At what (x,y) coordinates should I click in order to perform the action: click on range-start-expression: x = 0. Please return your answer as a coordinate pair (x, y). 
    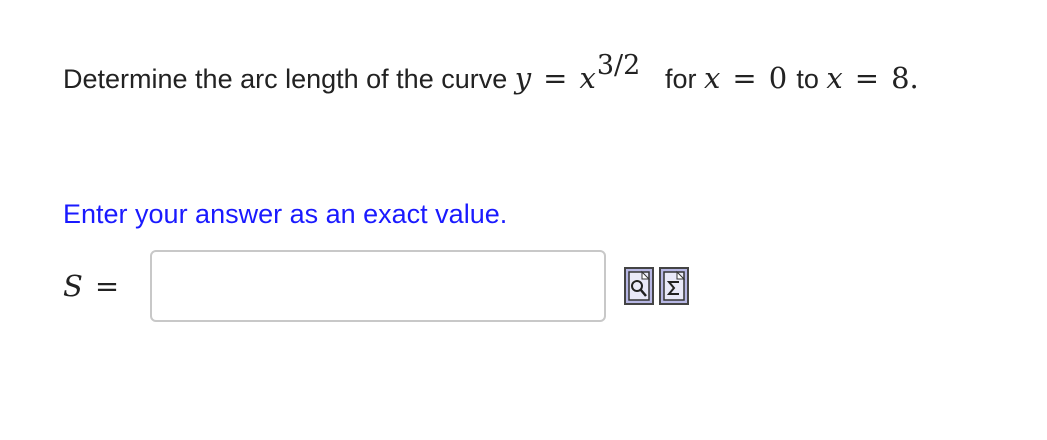
    Looking at the image, I should click on (750, 78).